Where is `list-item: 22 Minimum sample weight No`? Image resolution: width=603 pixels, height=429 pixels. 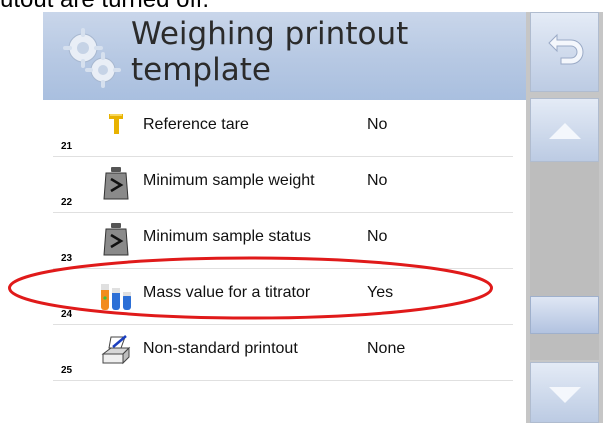 list-item: 22 Minimum sample weight No is located at coordinates (283, 184).